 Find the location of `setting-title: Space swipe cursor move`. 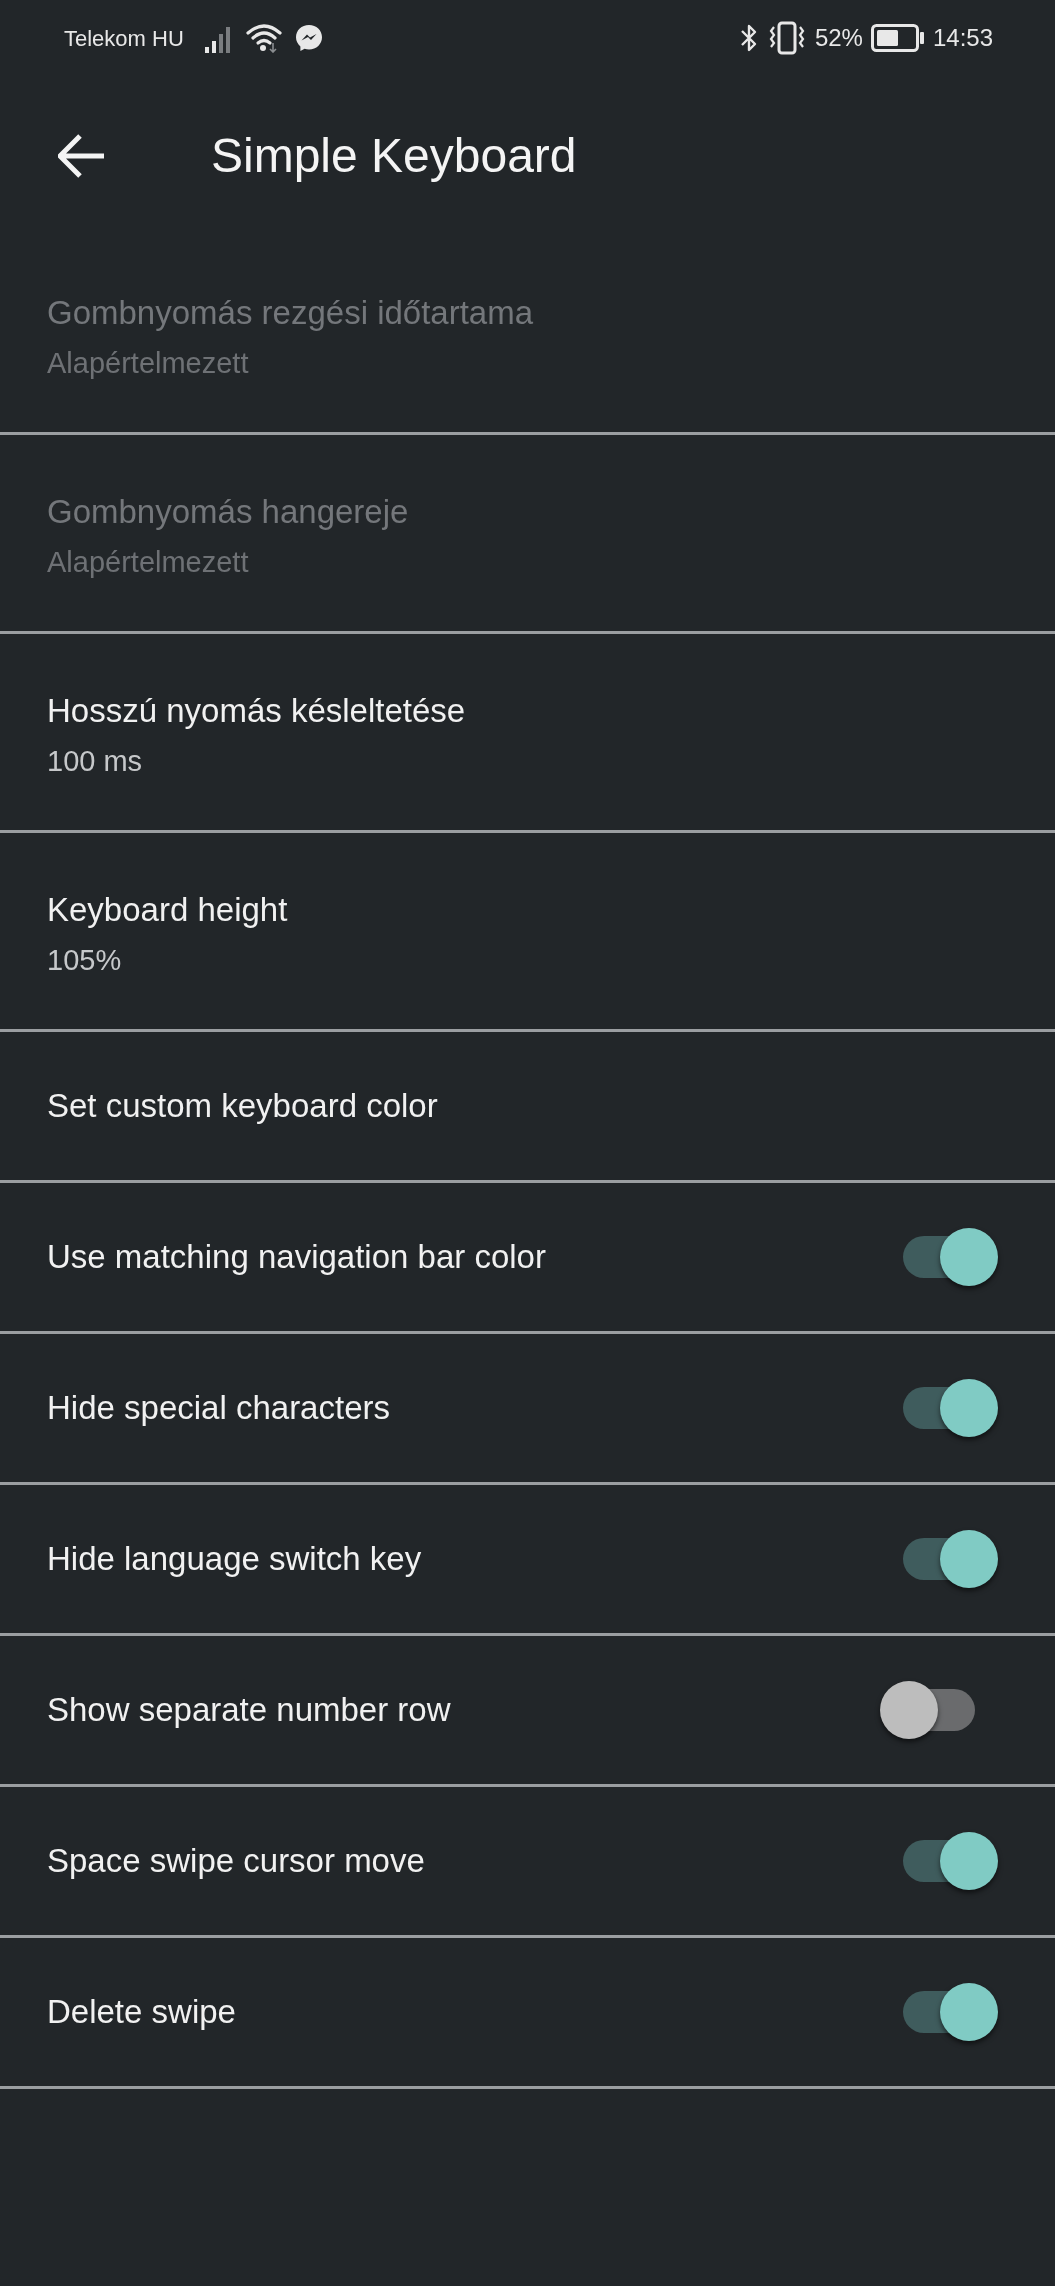

setting-title: Space swipe cursor move is located at coordinates (236, 1861).